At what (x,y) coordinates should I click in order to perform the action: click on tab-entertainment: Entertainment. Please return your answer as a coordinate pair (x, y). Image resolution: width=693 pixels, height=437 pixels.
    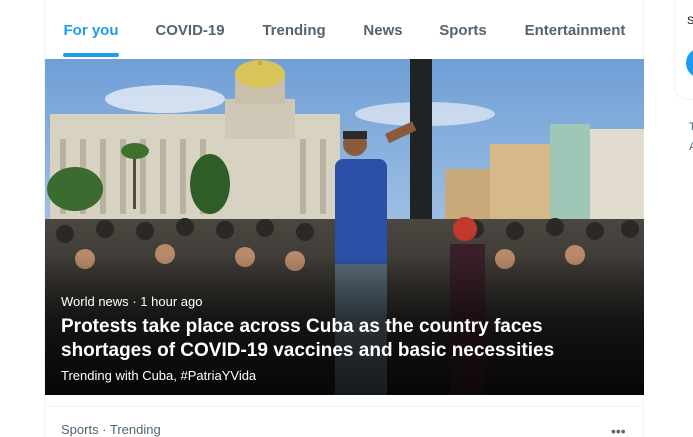
    Looking at the image, I should click on (575, 29).